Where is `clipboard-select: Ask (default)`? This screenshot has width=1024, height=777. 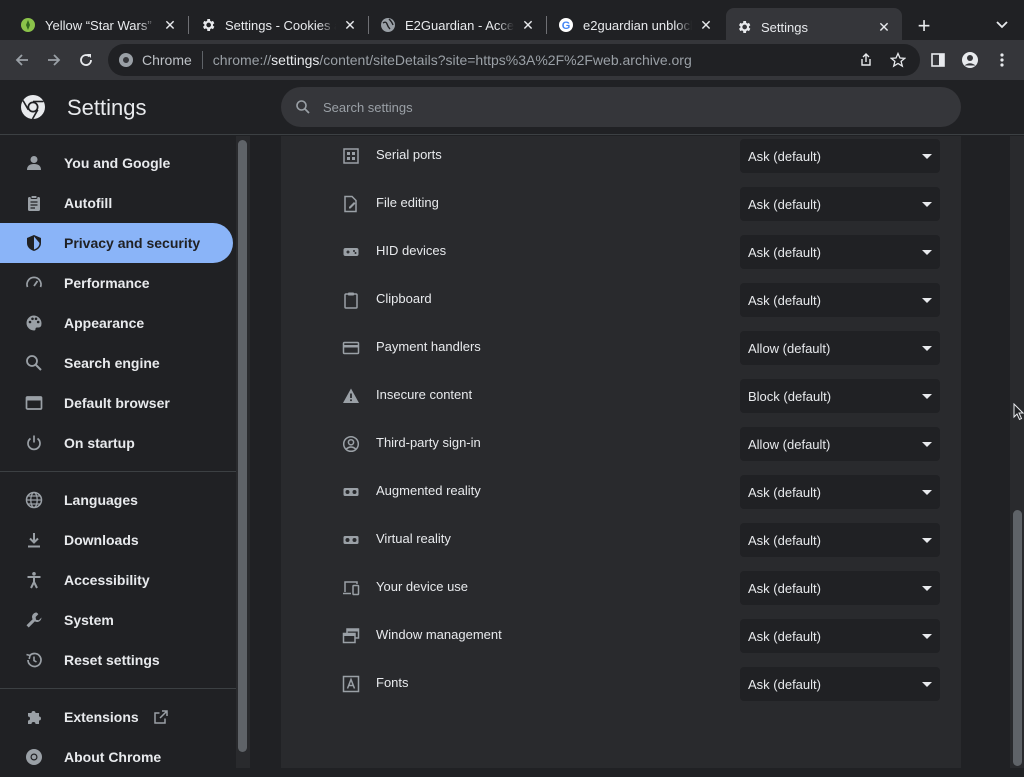
clipboard-select: Ask (default) is located at coordinates (840, 300).